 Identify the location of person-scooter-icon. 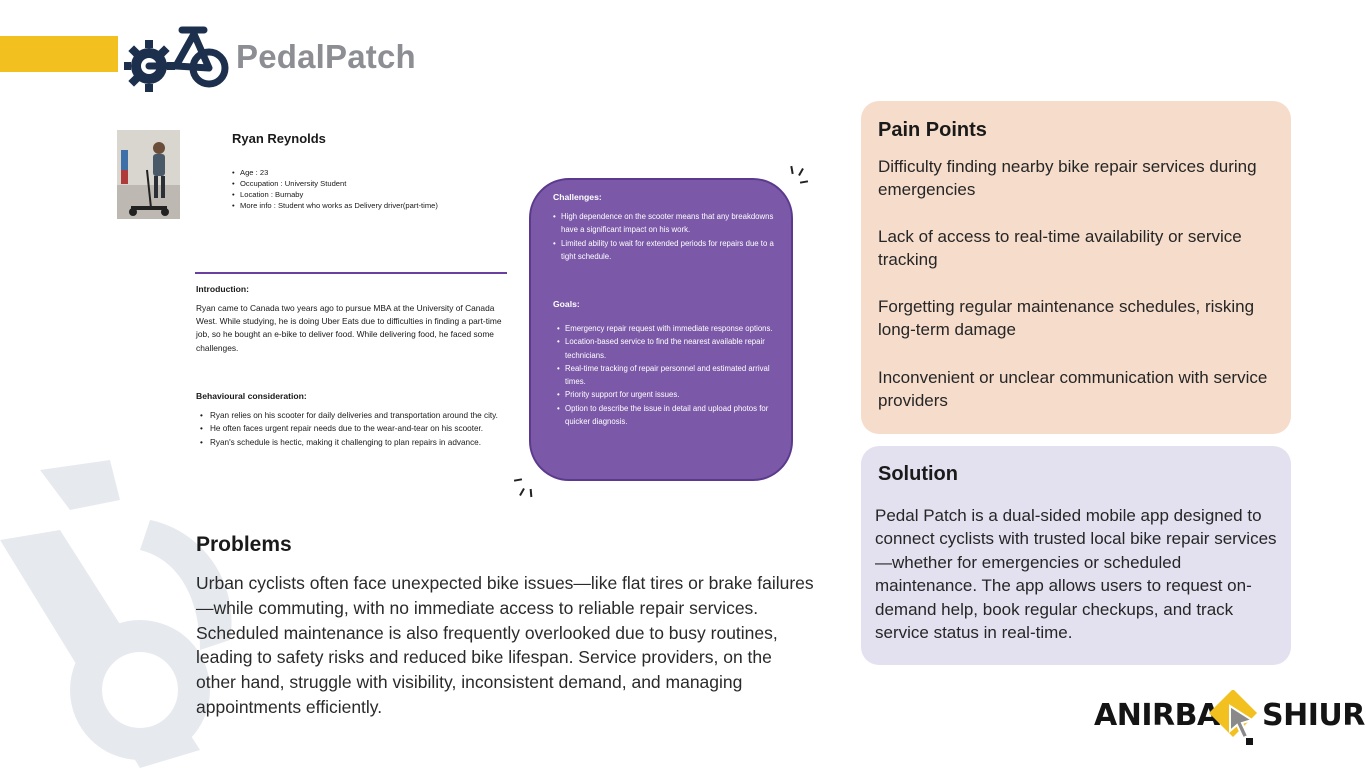
(148, 174).